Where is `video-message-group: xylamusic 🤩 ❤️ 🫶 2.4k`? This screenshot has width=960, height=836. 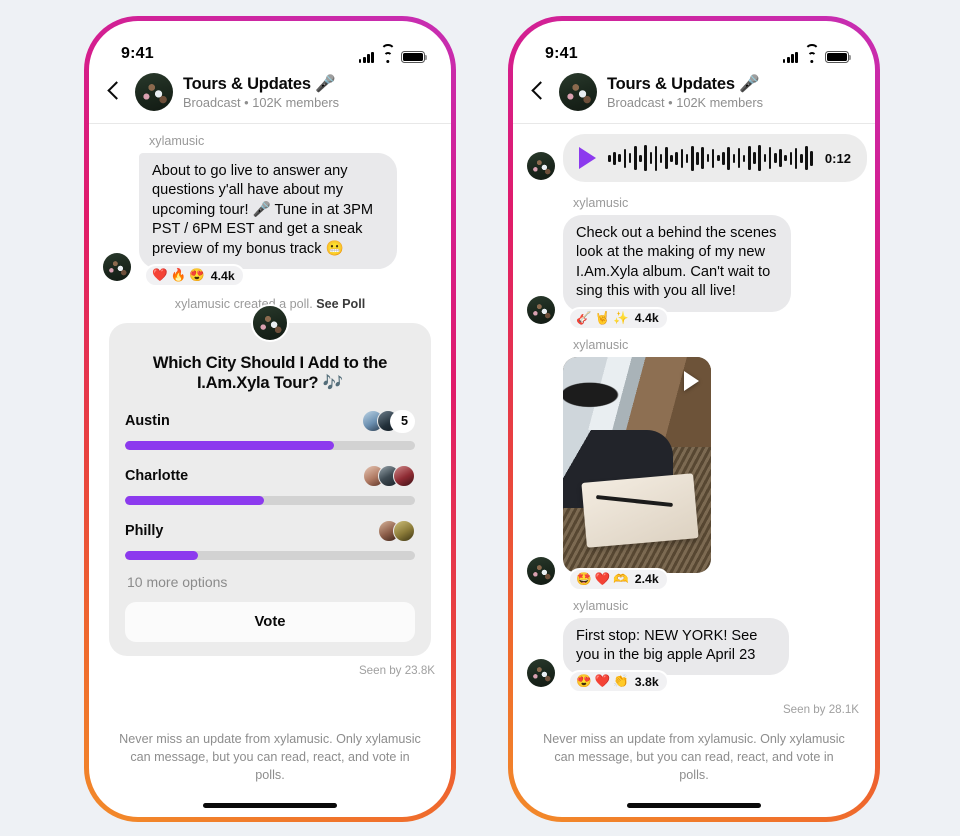 video-message-group: xylamusic 🤩 ❤️ 🫶 2.4k is located at coordinates (694, 464).